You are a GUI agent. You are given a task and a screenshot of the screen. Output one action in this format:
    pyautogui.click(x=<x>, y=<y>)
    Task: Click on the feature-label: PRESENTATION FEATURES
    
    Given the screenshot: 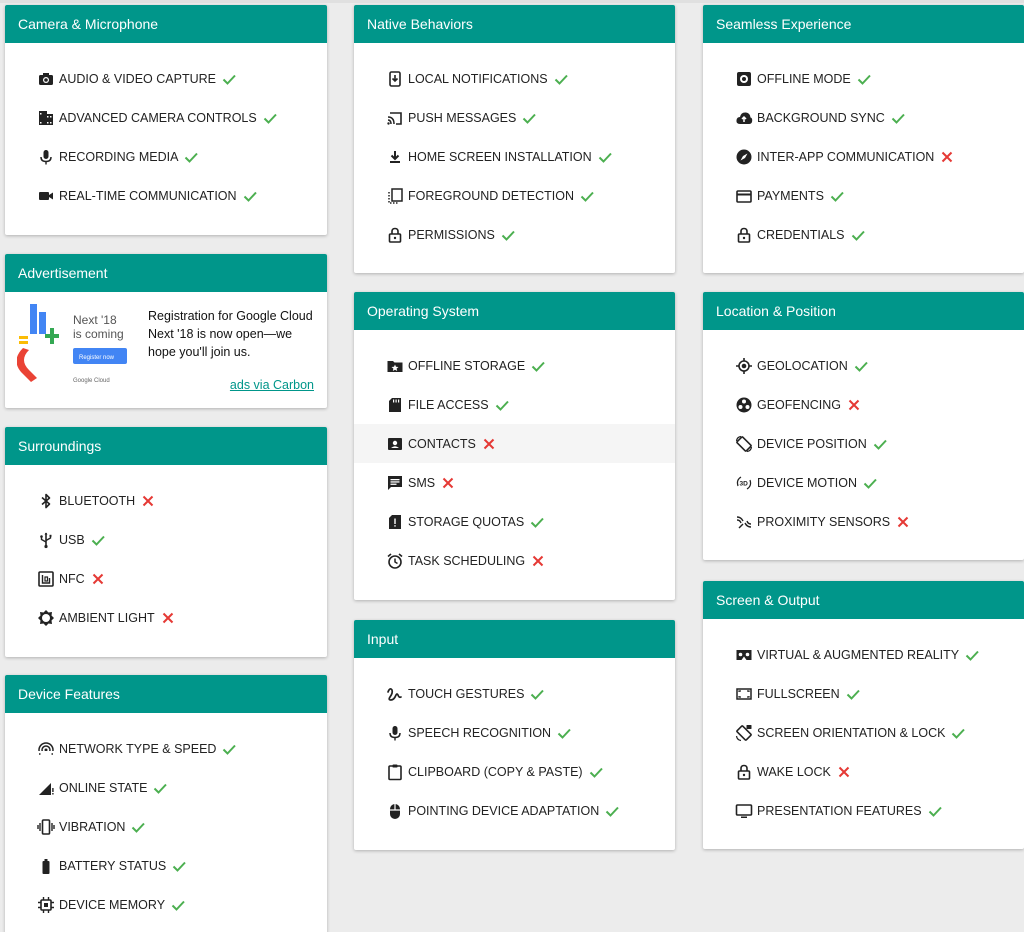 What is the action you would take?
    pyautogui.click(x=839, y=810)
    